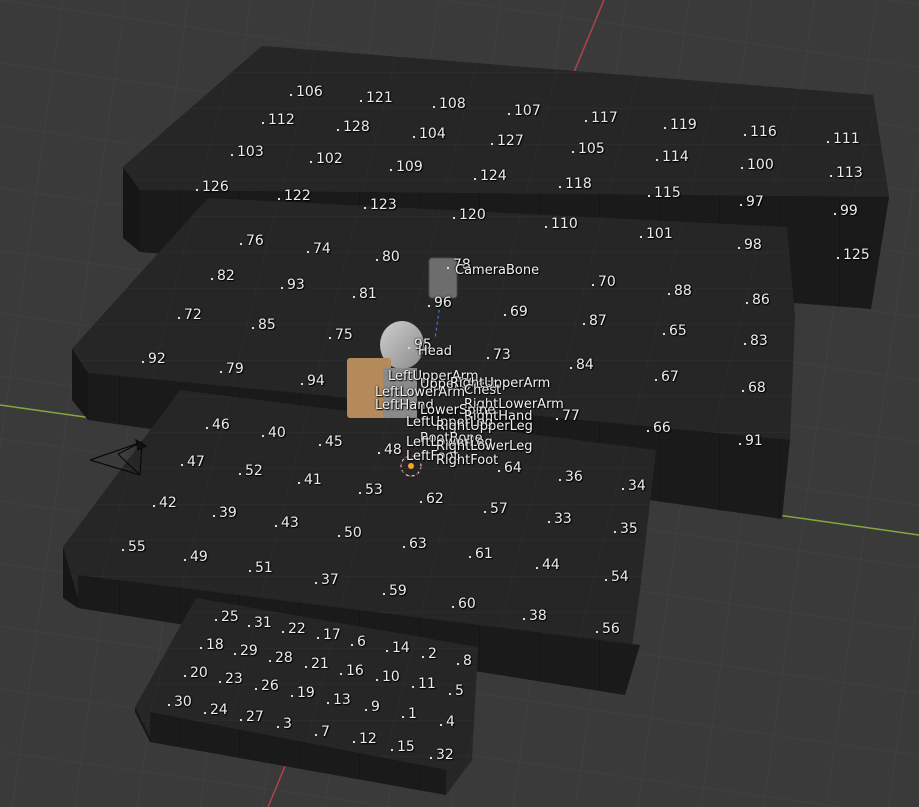 Image resolution: width=919 pixels, height=807 pixels. What do you see at coordinates (482, 390) in the screenshot?
I see `bone-label: Chest` at bounding box center [482, 390].